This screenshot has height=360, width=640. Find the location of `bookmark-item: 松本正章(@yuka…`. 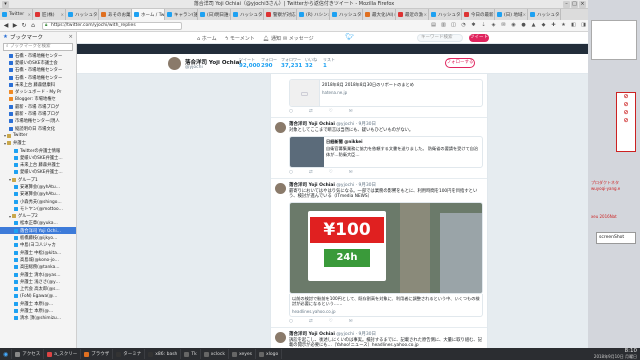

bookmark-item: 松本正章(@yuka… is located at coordinates (38, 223).